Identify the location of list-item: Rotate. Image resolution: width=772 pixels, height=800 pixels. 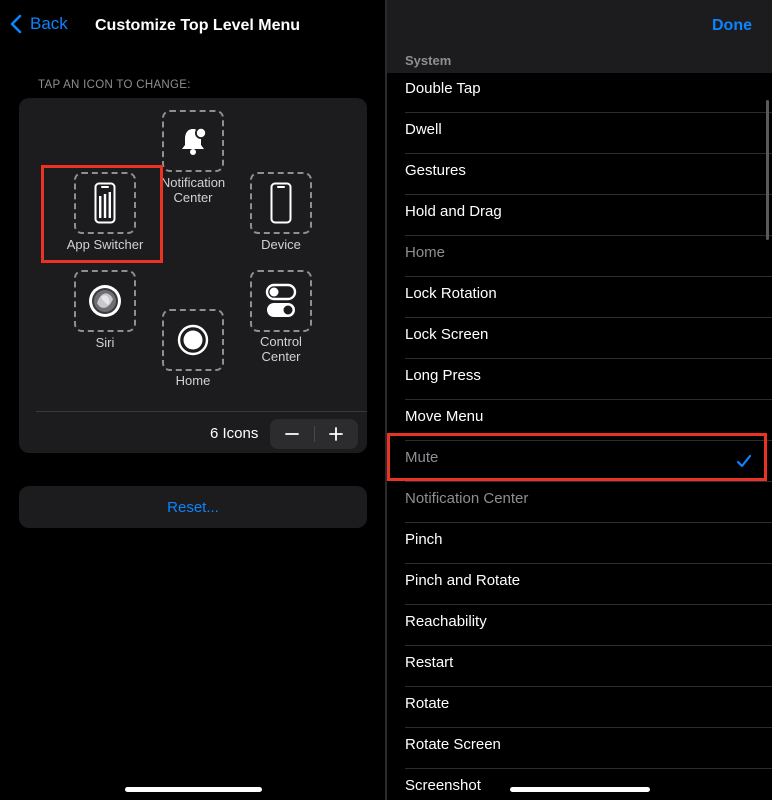
(579, 707).